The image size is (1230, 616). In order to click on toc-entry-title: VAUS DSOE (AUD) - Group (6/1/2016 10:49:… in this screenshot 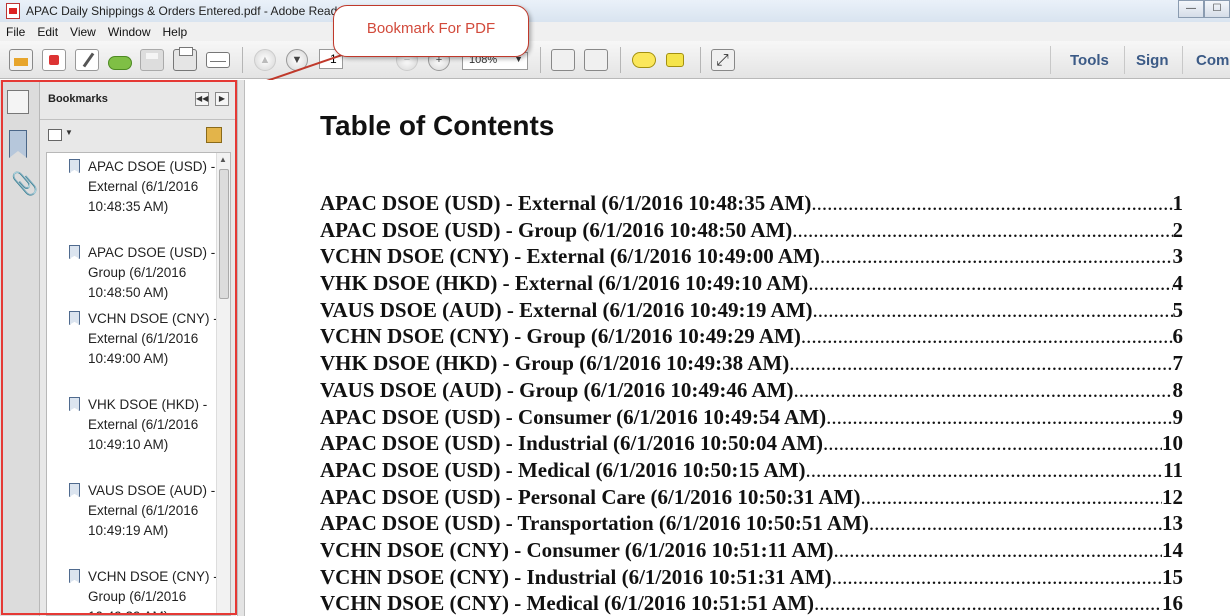, I will do `click(557, 389)`.